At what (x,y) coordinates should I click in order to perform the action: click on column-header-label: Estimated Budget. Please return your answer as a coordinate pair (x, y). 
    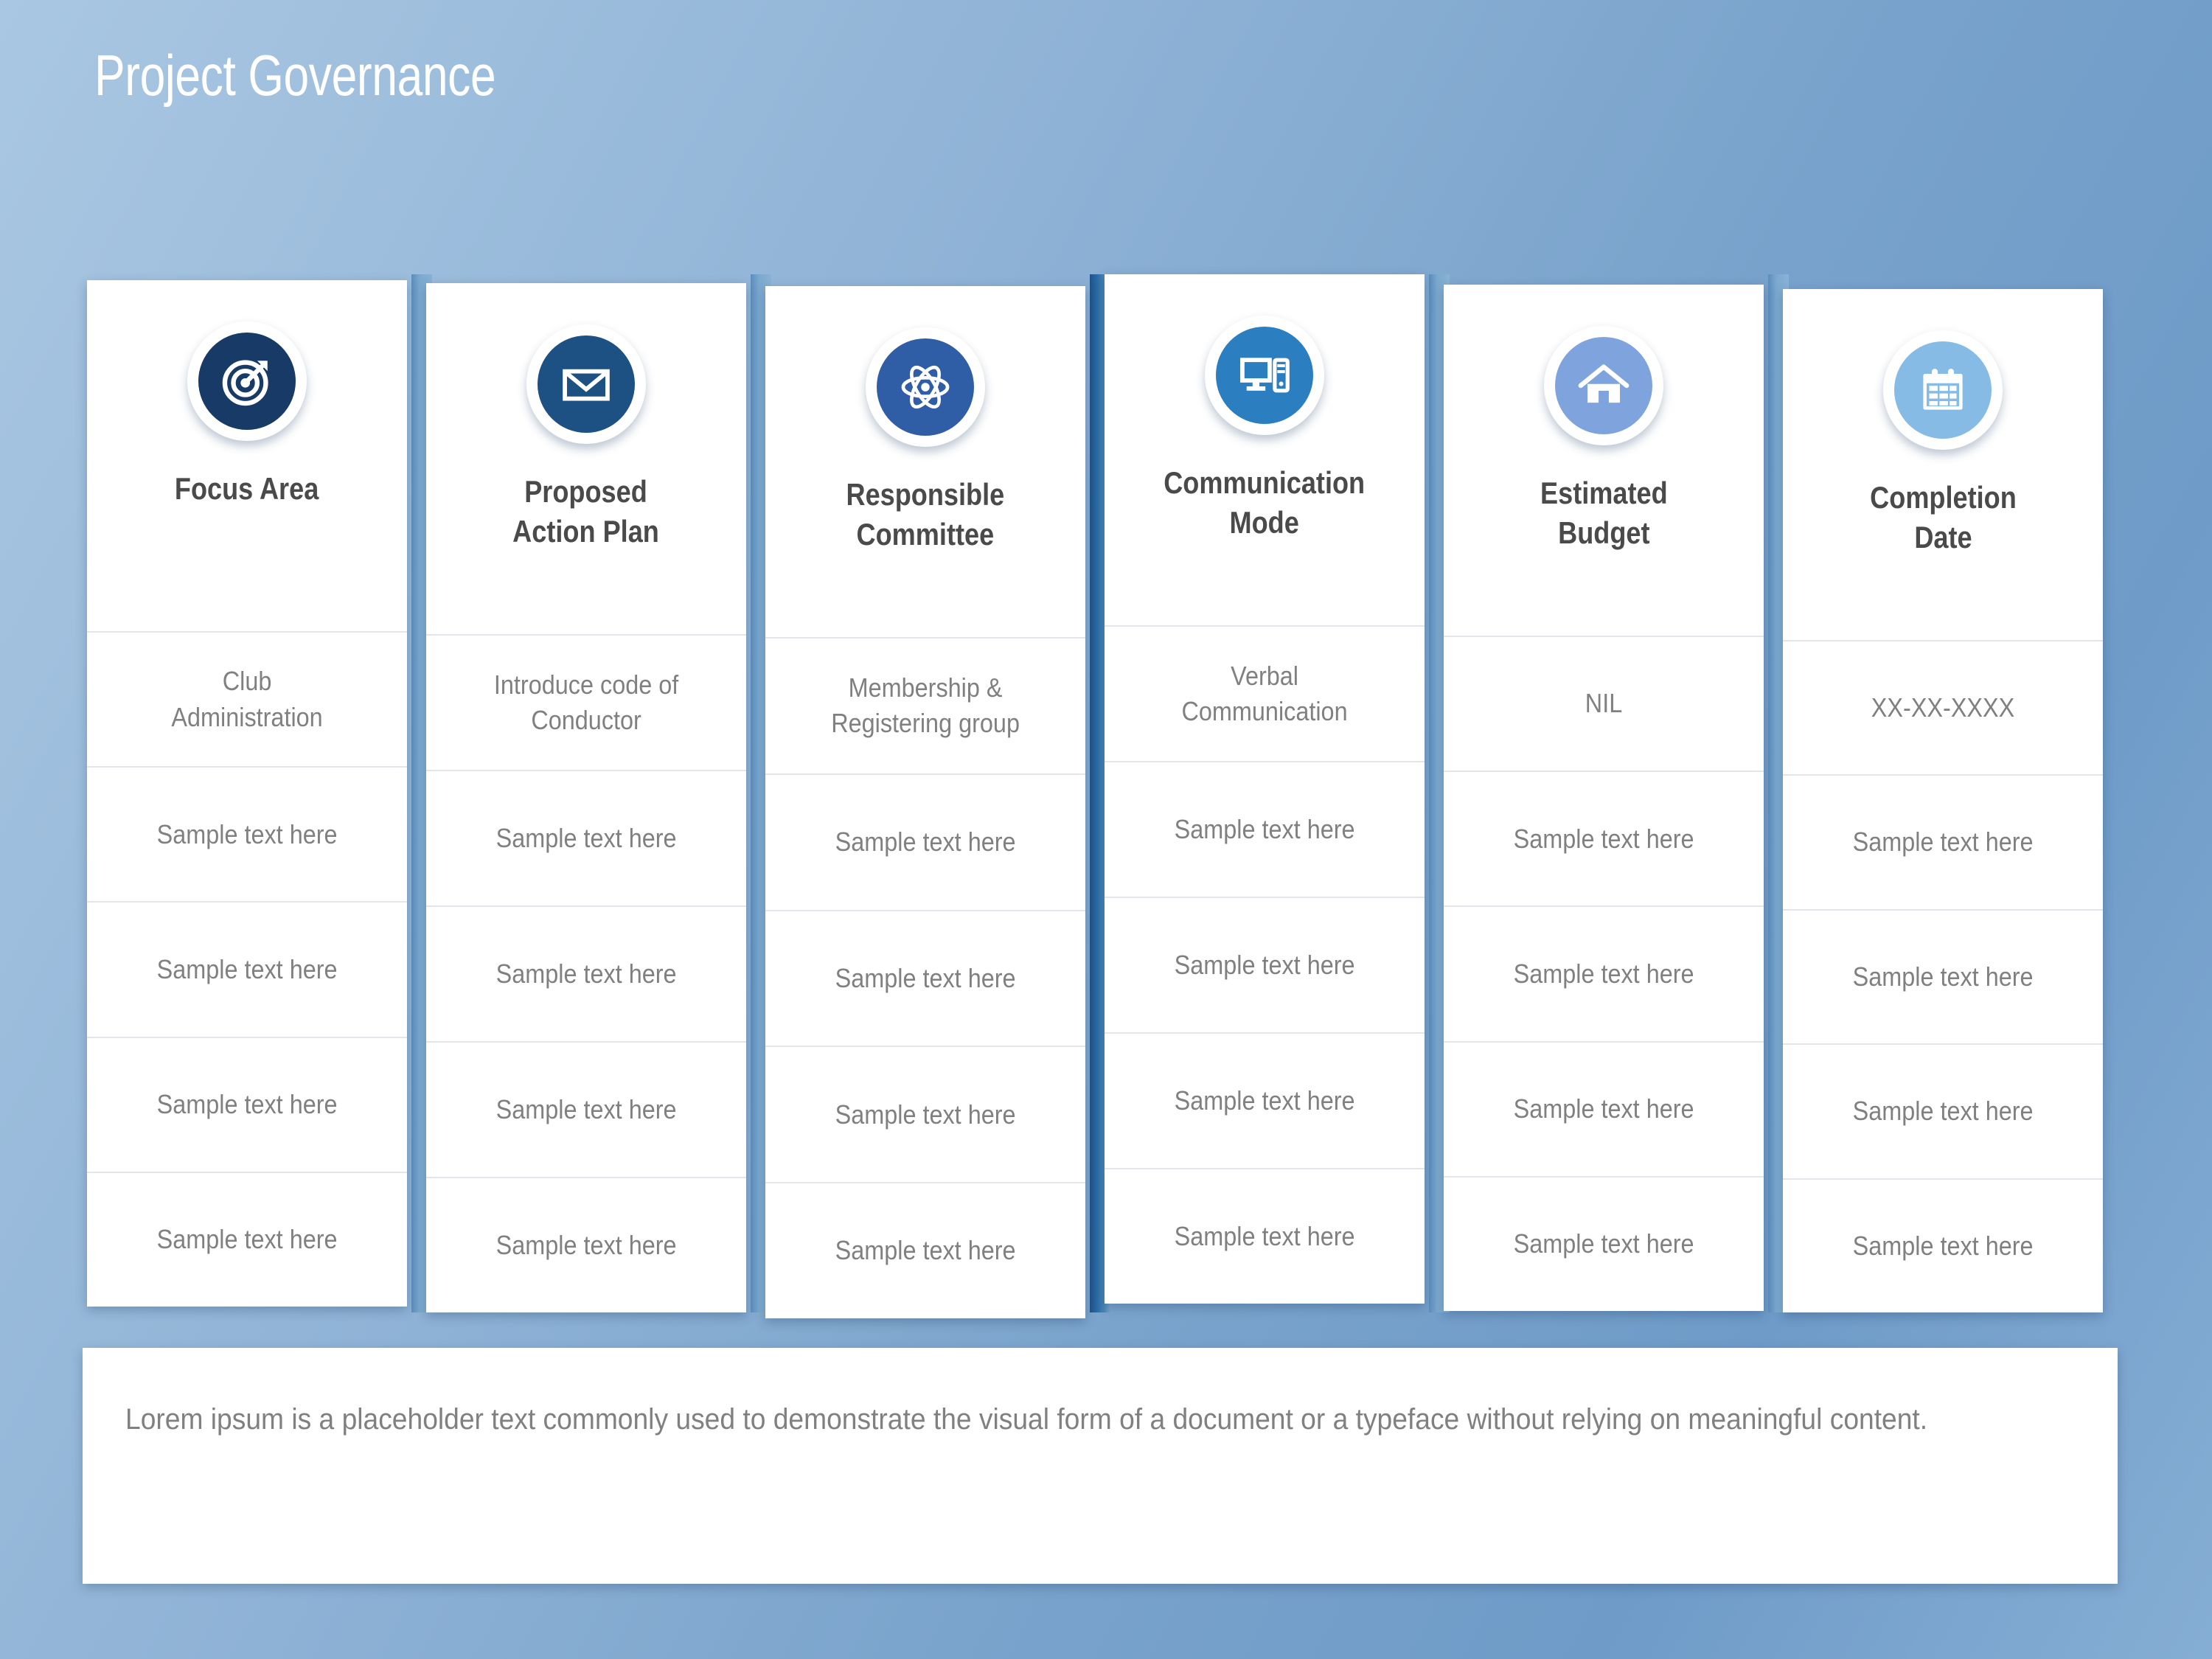
    Looking at the image, I should click on (1604, 513).